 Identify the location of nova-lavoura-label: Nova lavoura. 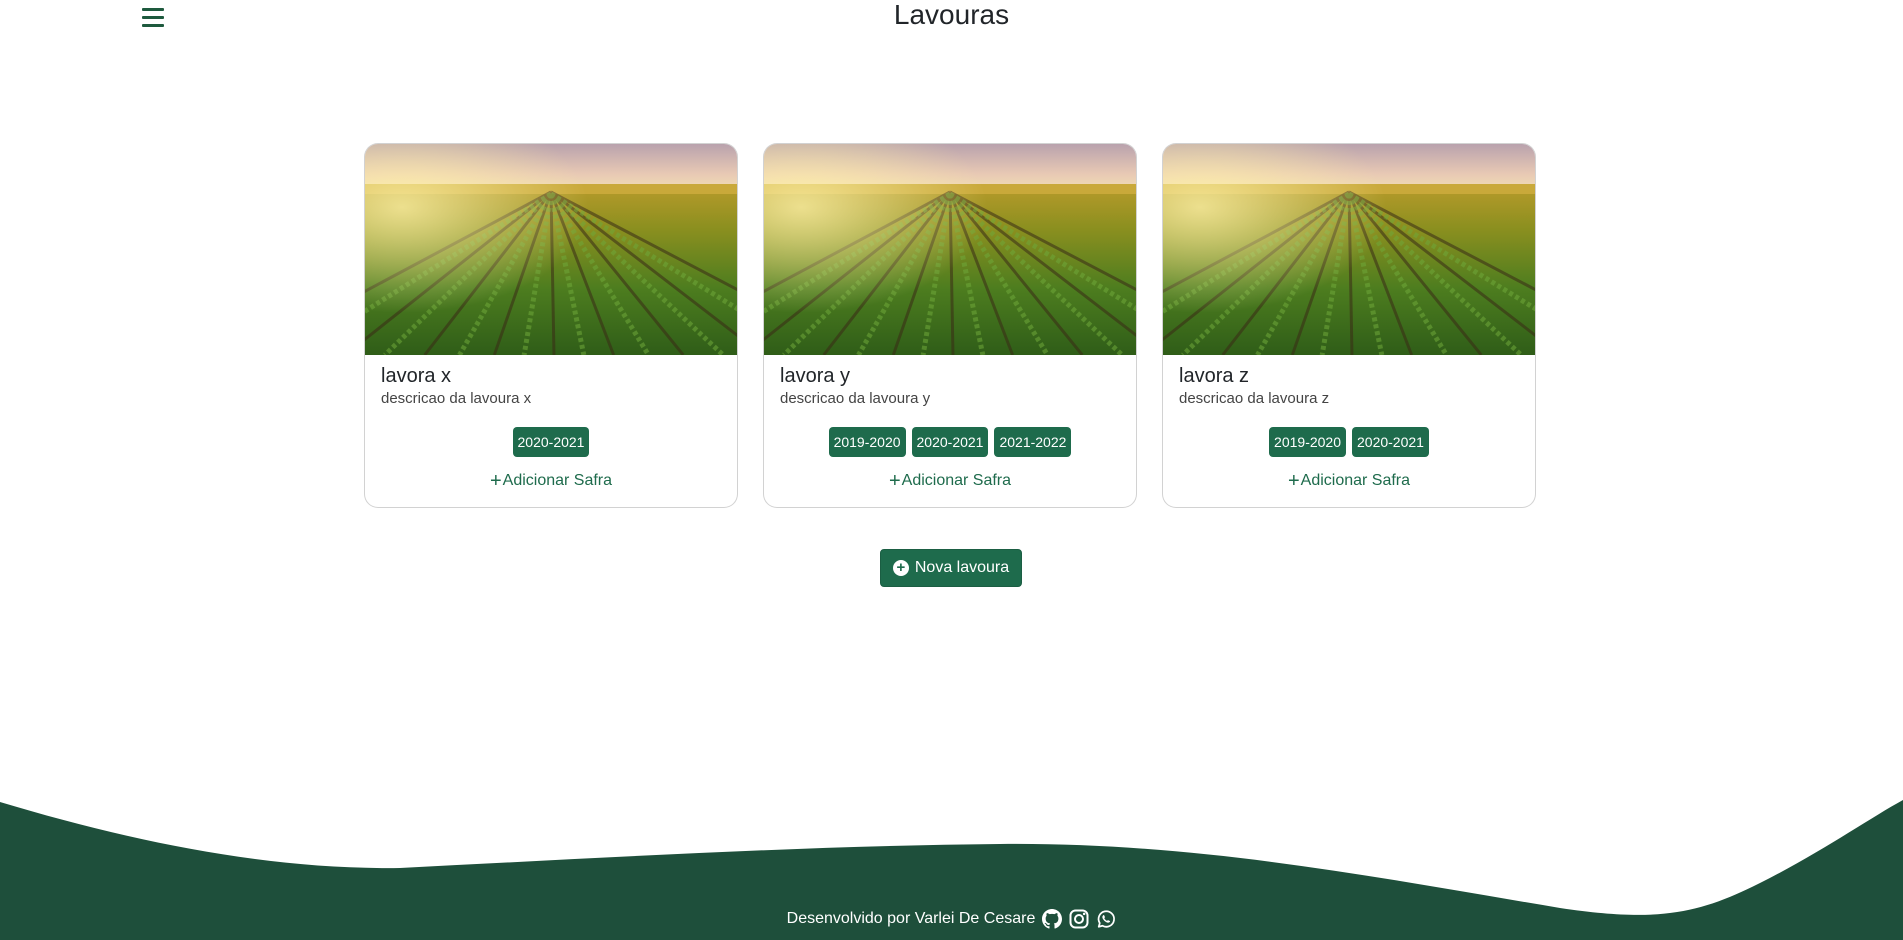
(962, 567).